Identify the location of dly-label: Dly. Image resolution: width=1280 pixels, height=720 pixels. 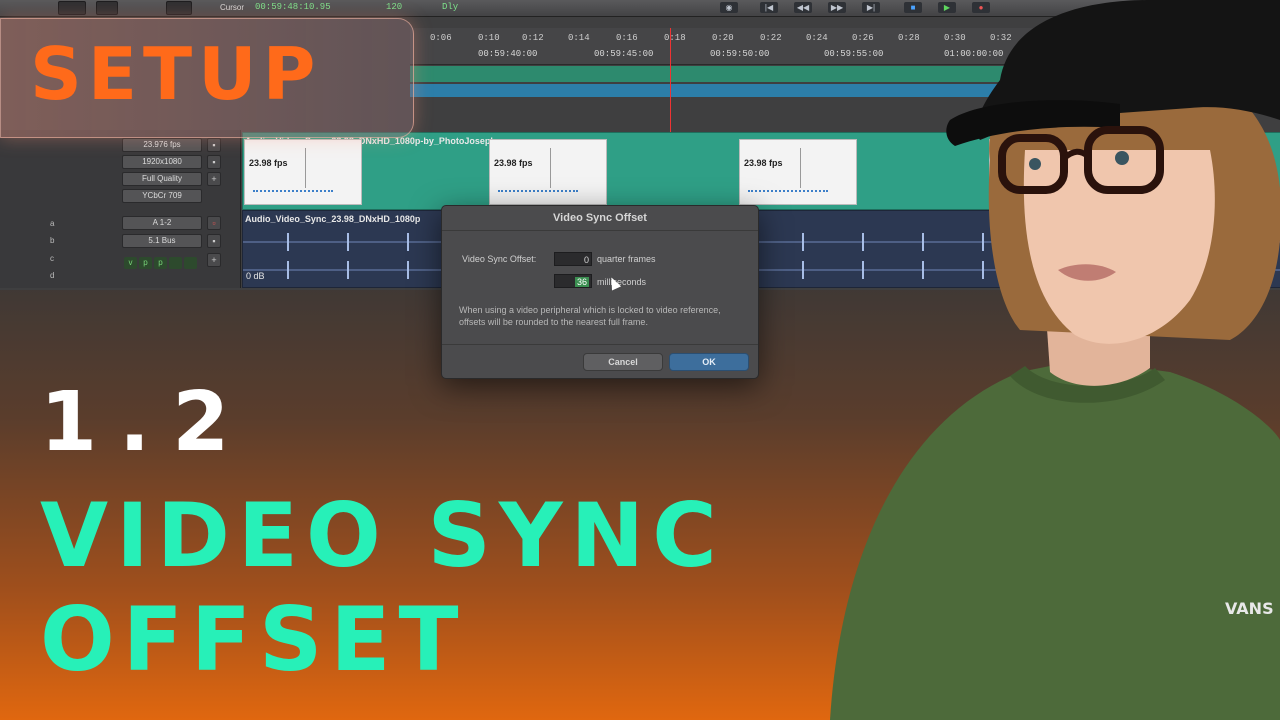
(450, 7).